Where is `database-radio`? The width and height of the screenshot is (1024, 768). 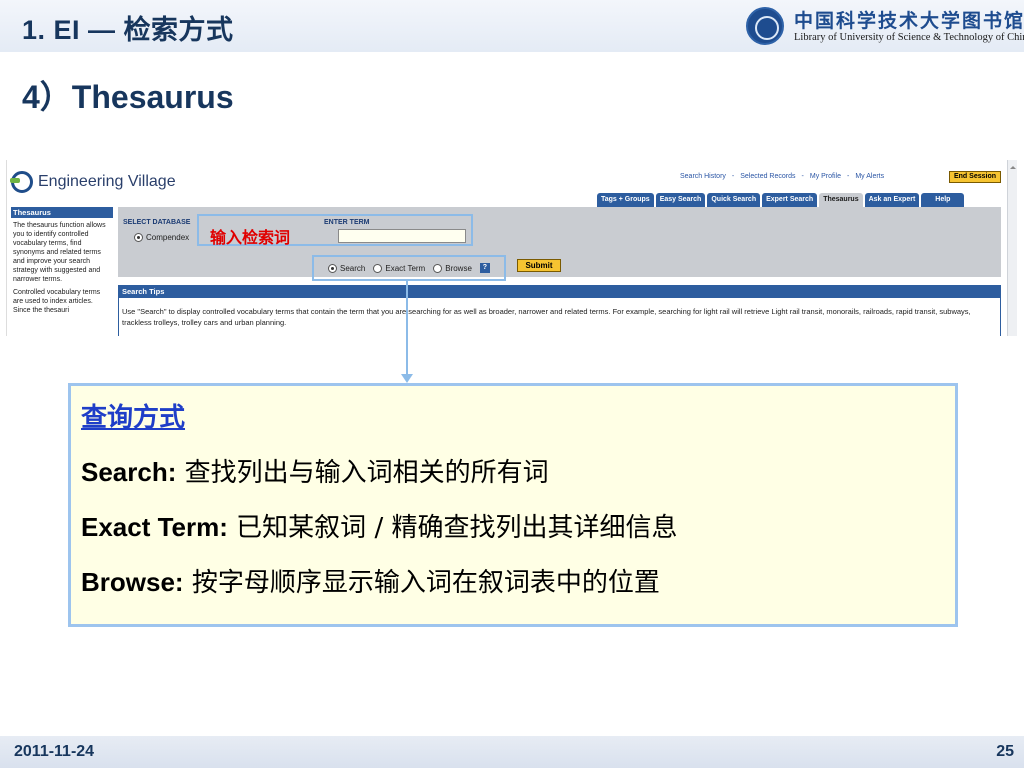
database-radio is located at coordinates (138, 237).